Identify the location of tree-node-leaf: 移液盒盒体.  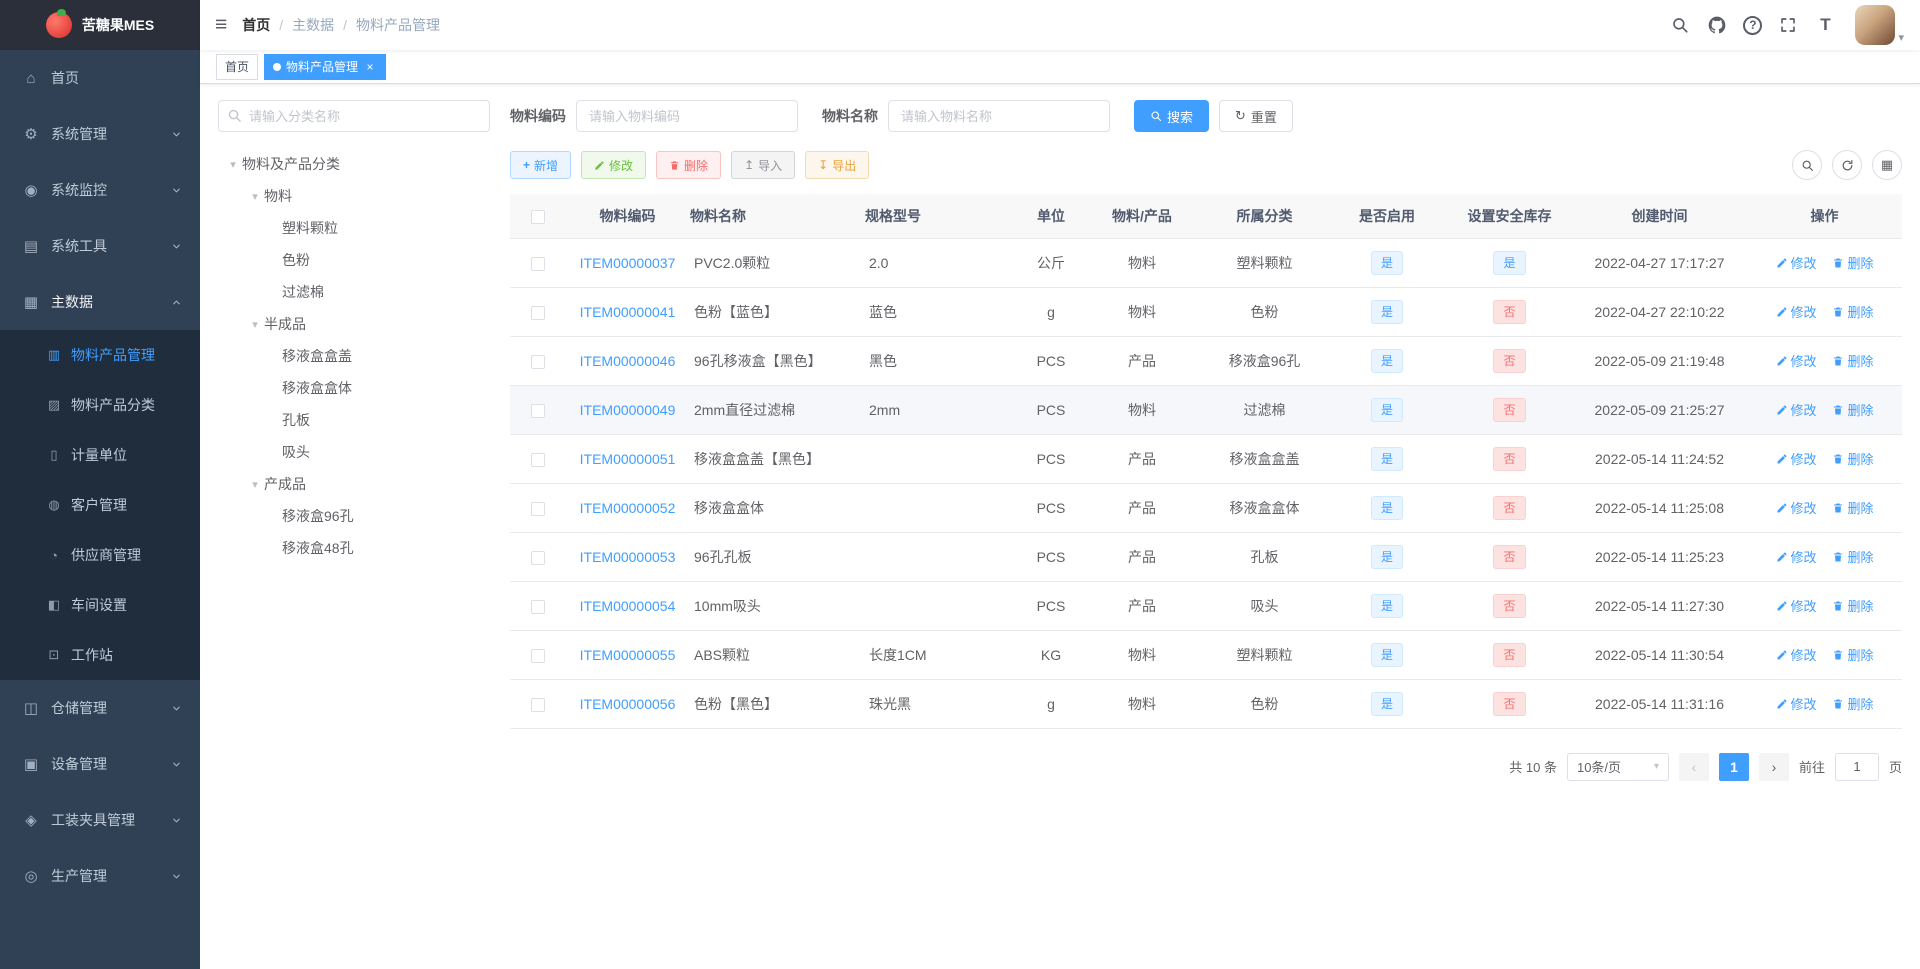
(354, 388).